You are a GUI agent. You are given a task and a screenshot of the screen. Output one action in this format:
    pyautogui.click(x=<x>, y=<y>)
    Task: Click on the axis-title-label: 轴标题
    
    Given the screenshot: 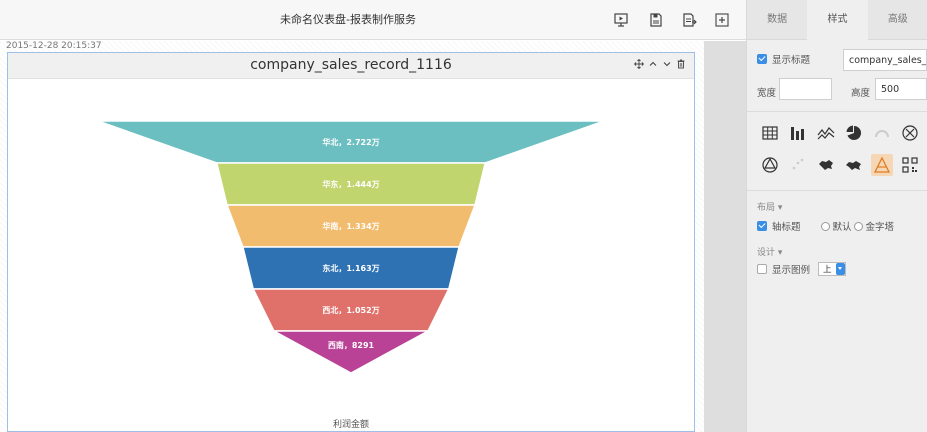 What is the action you would take?
    pyautogui.click(x=786, y=227)
    